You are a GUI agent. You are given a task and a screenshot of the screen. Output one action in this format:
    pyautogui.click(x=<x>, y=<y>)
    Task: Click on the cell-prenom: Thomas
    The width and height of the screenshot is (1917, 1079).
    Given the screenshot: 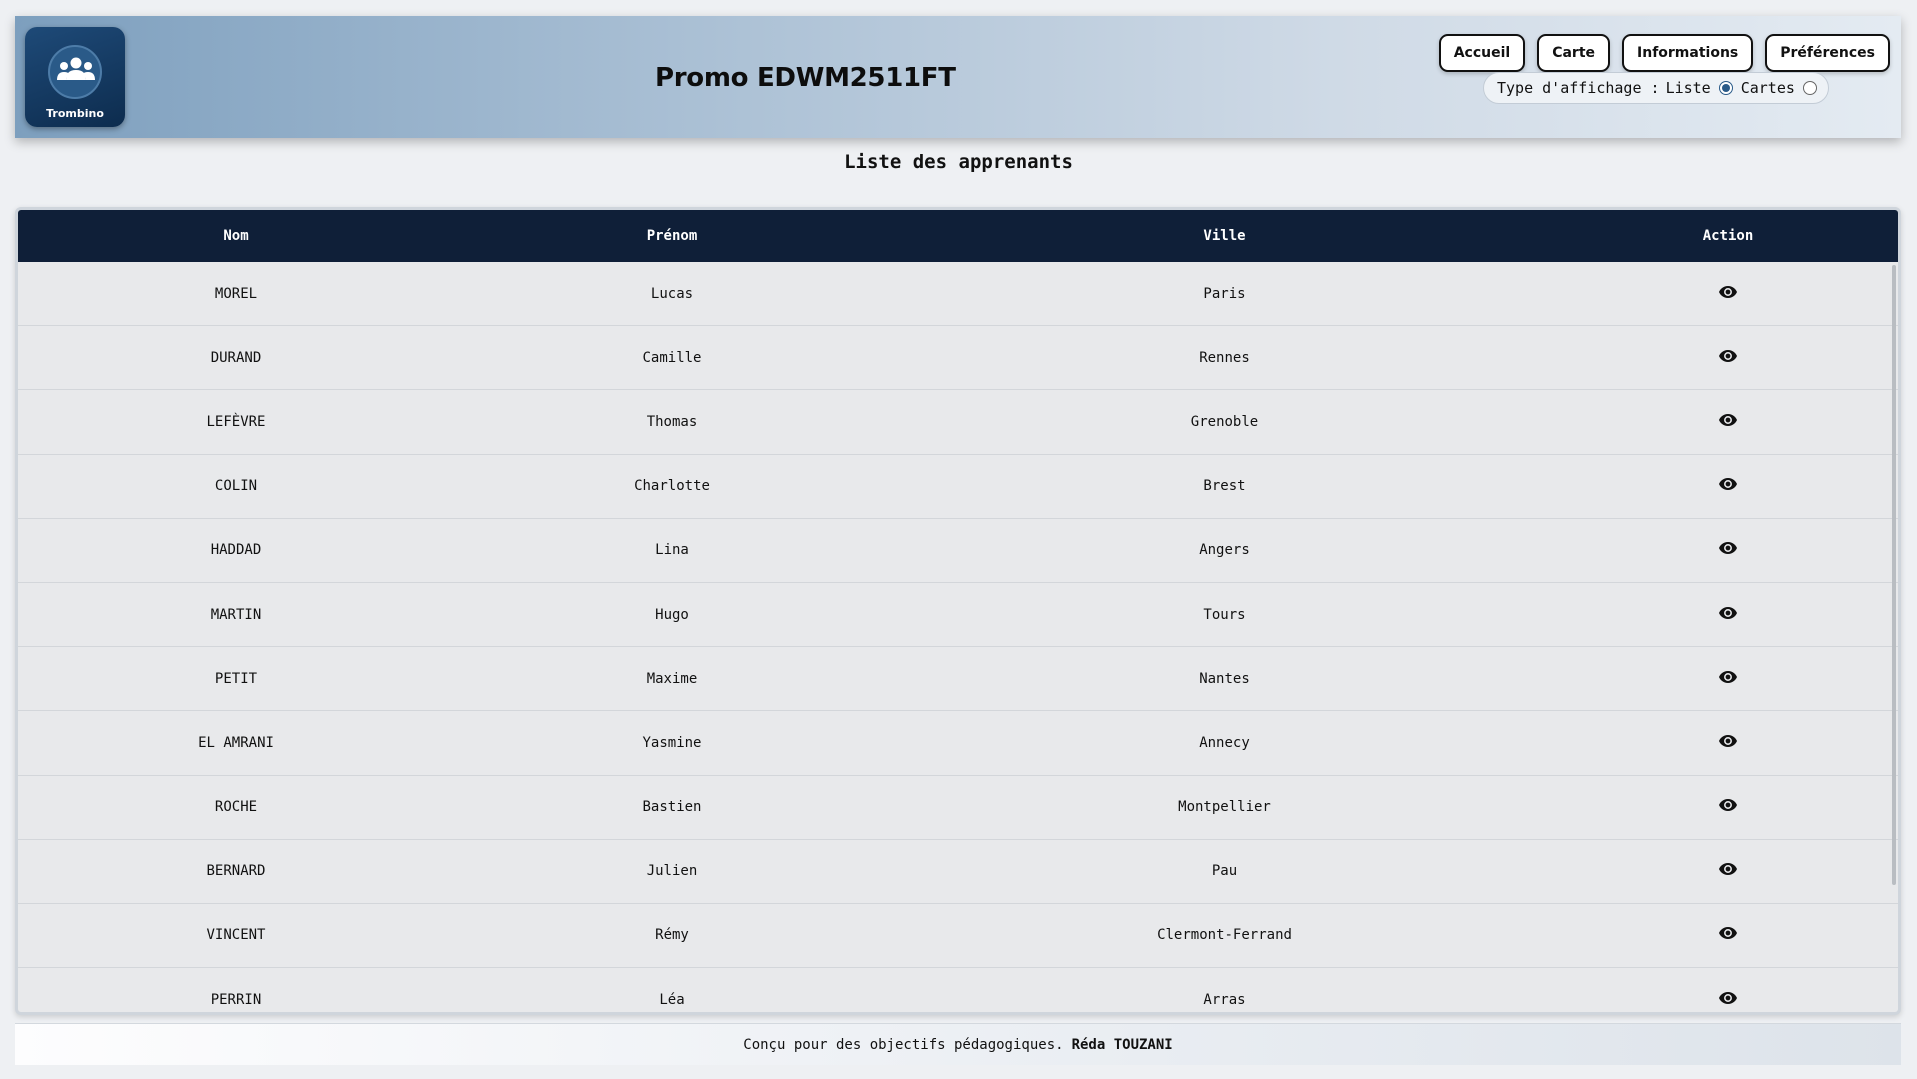 What is the action you would take?
    pyautogui.click(x=672, y=421)
    